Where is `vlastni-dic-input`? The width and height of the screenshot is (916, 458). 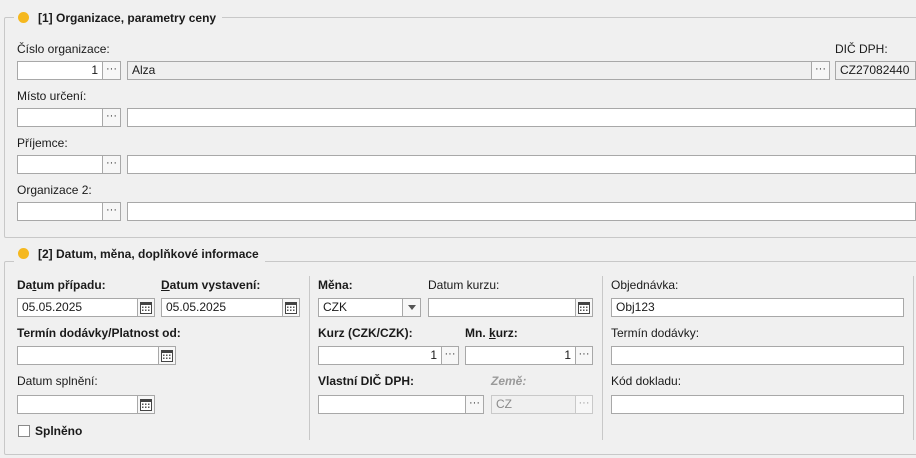
vlastni-dic-input is located at coordinates (392, 404).